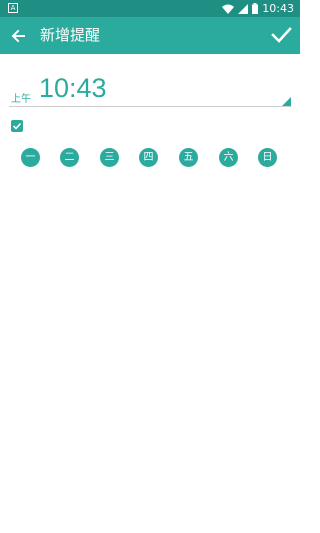  Describe the element at coordinates (150, 35) in the screenshot. I see `app-bar: 新增提醒` at that location.